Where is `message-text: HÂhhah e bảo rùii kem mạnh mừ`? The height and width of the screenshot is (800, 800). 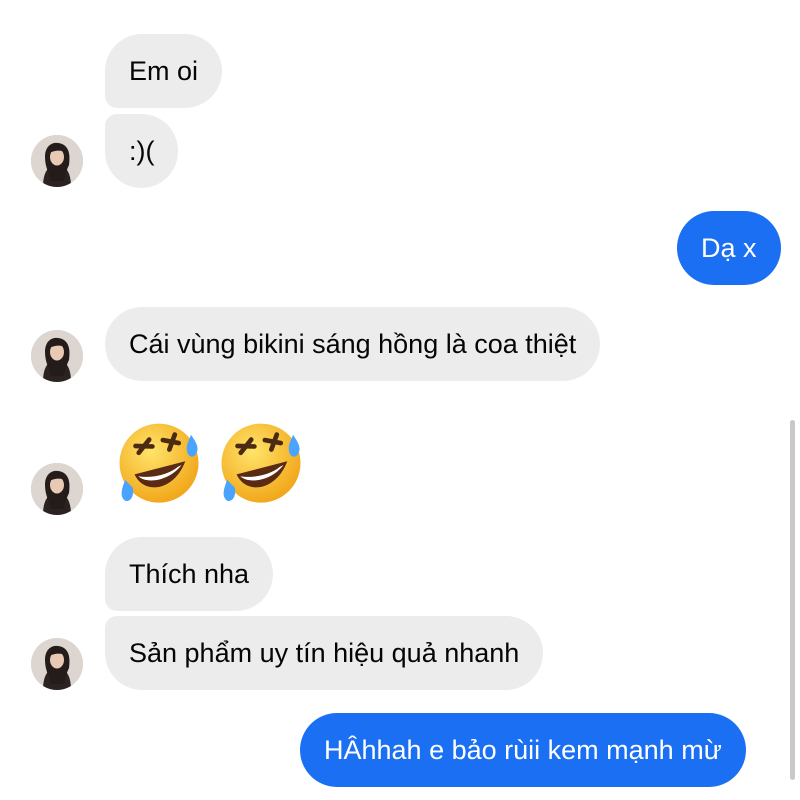
message-text: HÂhhah e bảo rùii kem mạnh mừ is located at coordinates (523, 749).